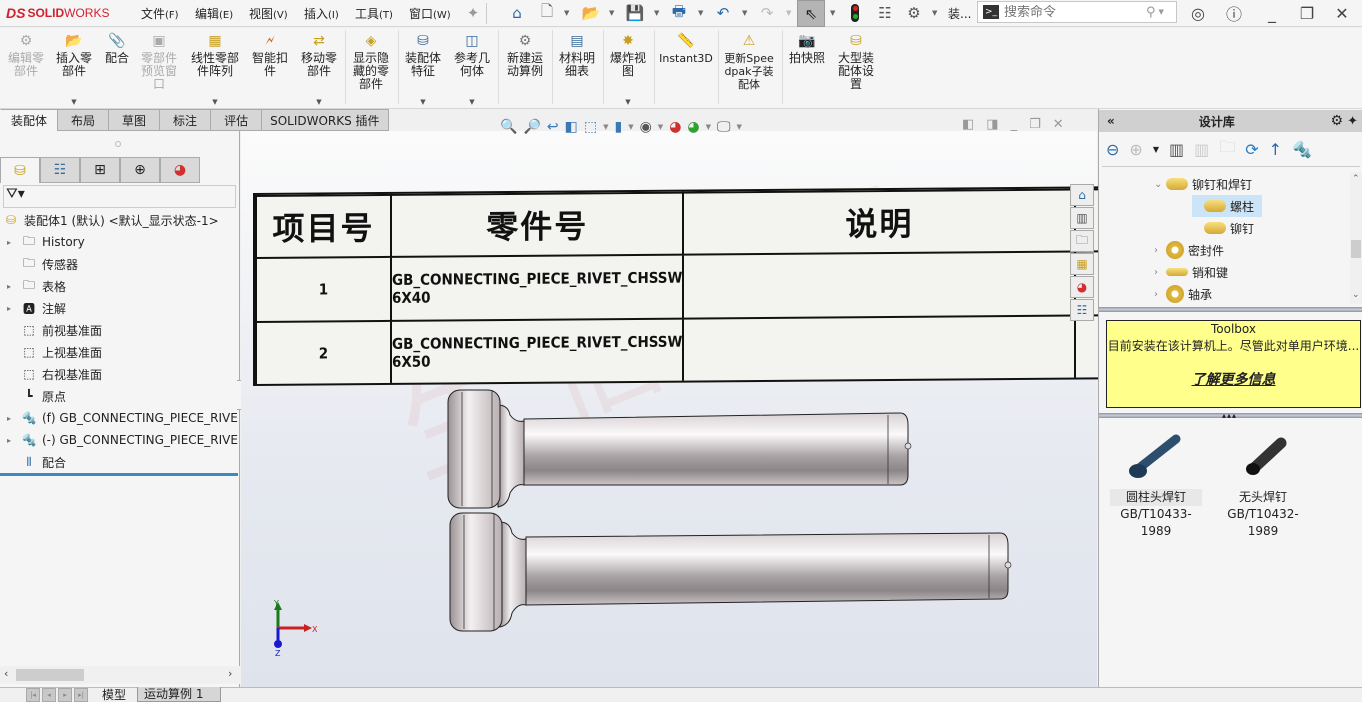  What do you see at coordinates (547, 12) in the screenshot?
I see `new-document-icon: 🗋` at bounding box center [547, 12].